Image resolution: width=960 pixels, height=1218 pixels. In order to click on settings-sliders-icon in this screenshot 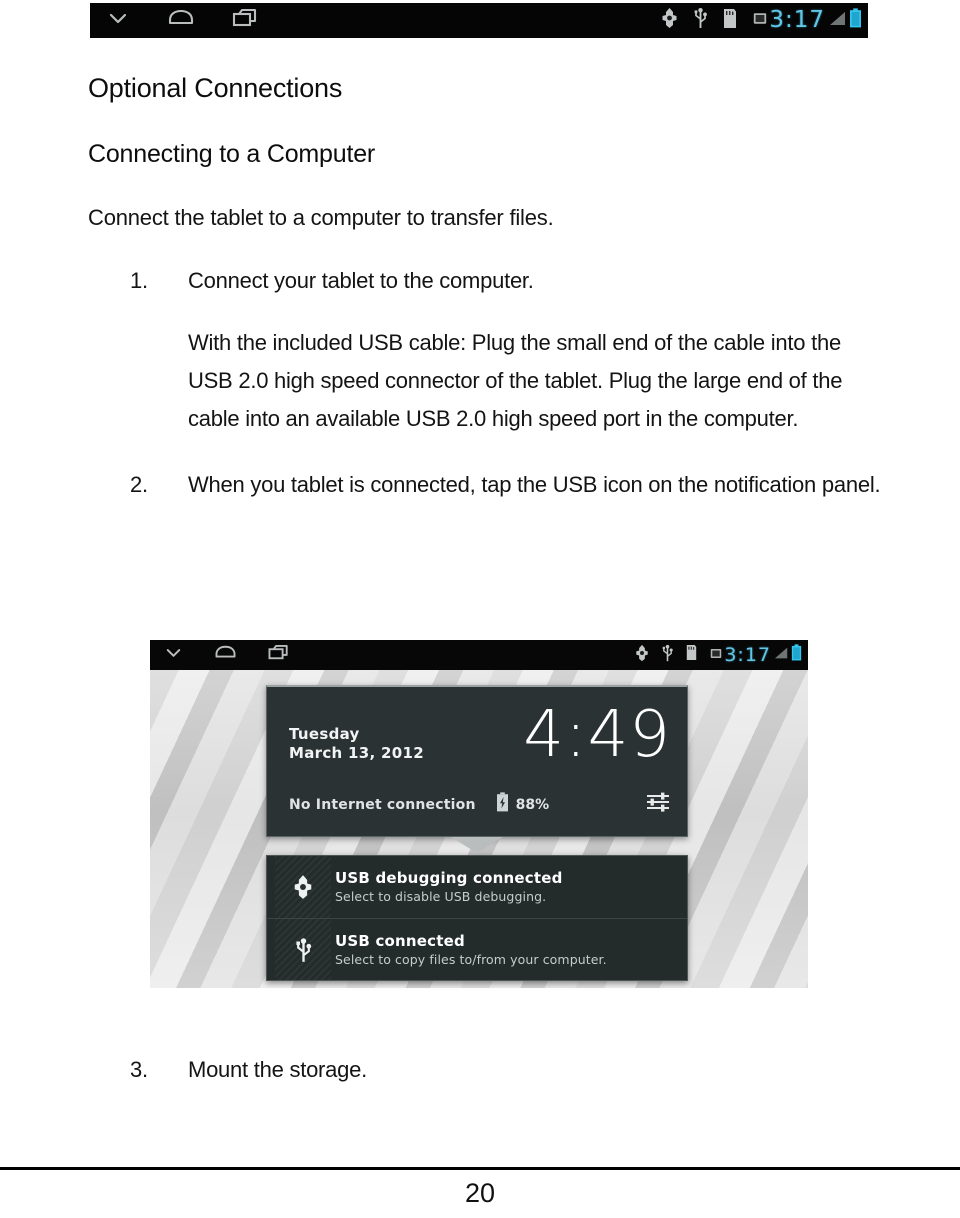, I will do `click(658, 804)`.